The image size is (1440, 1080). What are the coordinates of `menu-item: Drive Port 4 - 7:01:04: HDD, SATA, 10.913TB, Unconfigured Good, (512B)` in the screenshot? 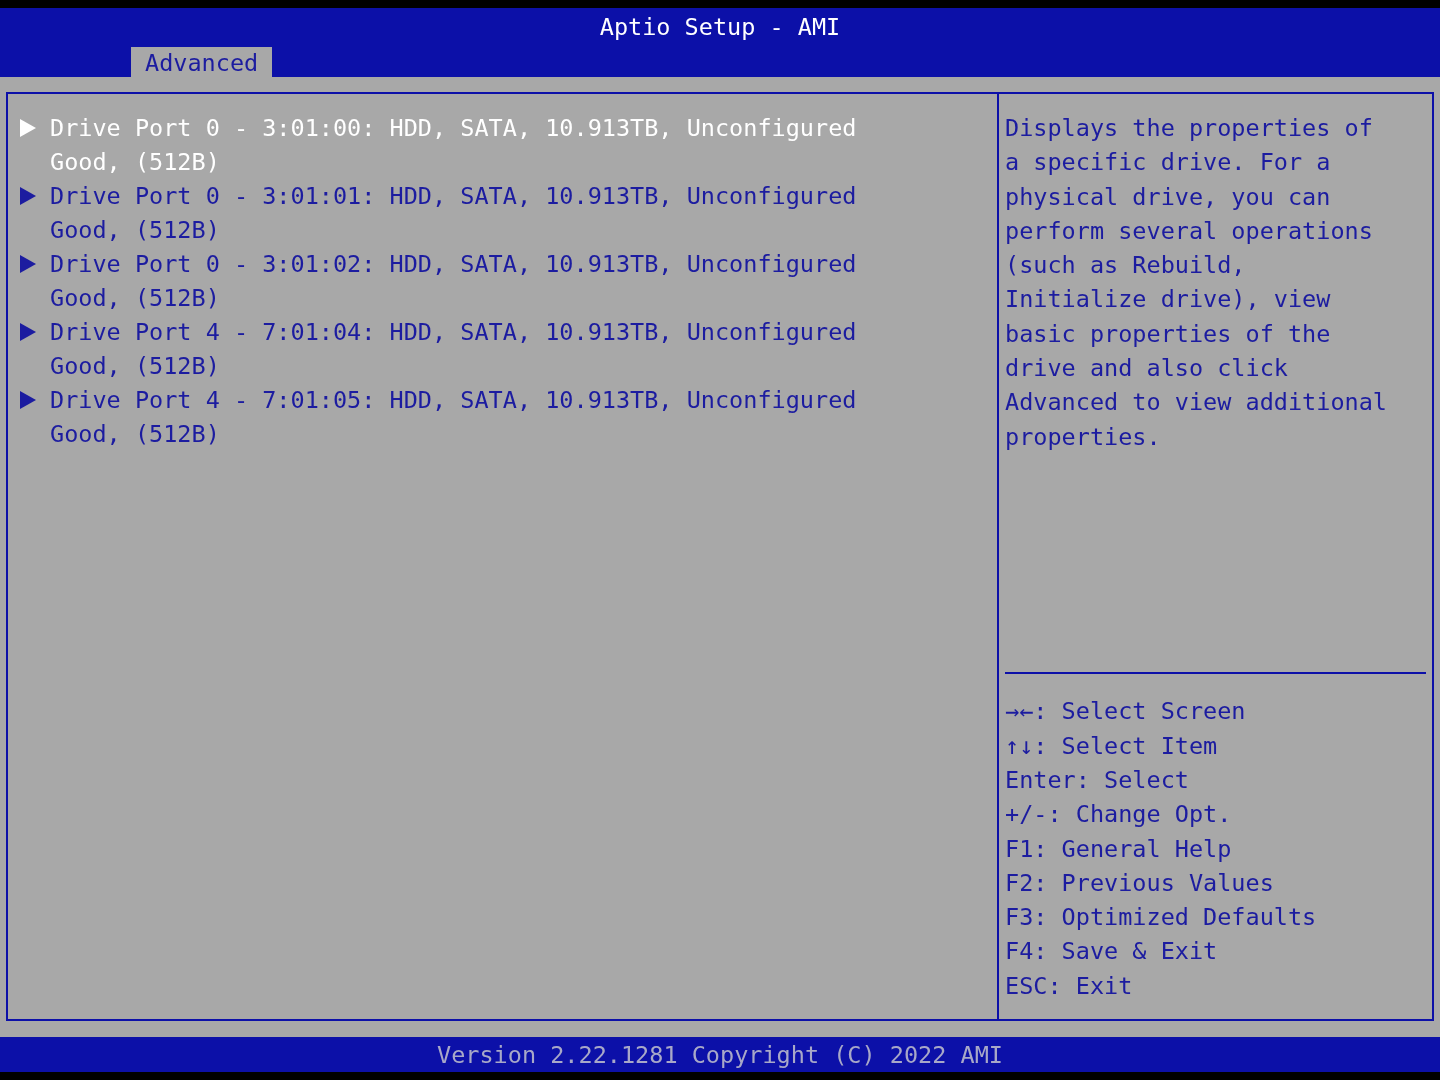 It's located at (467, 349).